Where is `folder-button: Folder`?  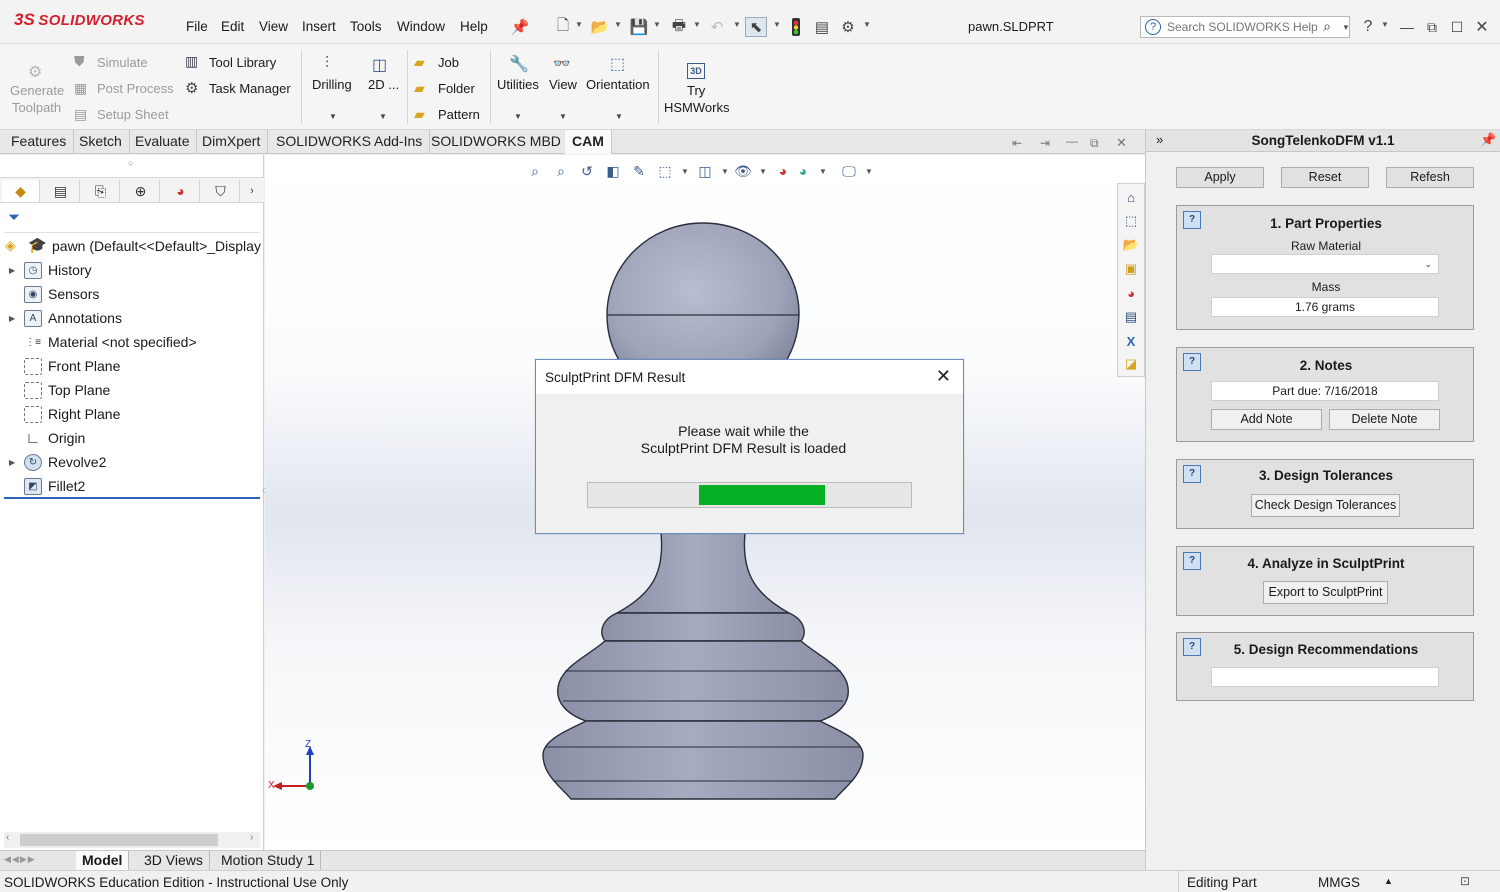 folder-button: Folder is located at coordinates (456, 88).